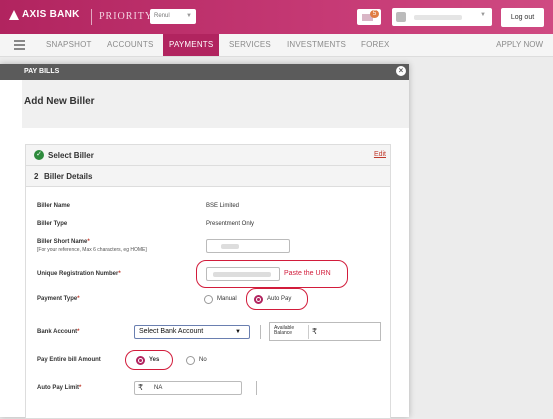  Describe the element at coordinates (401, 71) in the screenshot. I see `close-icon: ×` at that location.